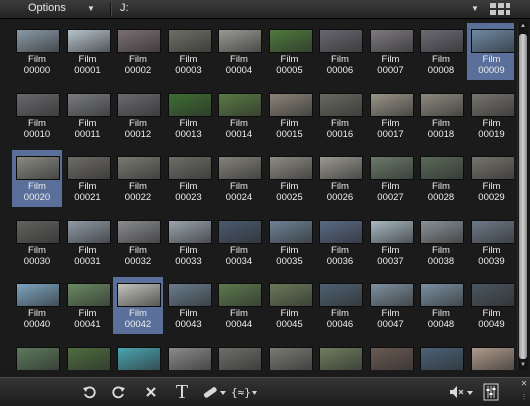 This screenshot has height=406, width=530. I want to click on library-clip: Film 00046, so click(340, 305).